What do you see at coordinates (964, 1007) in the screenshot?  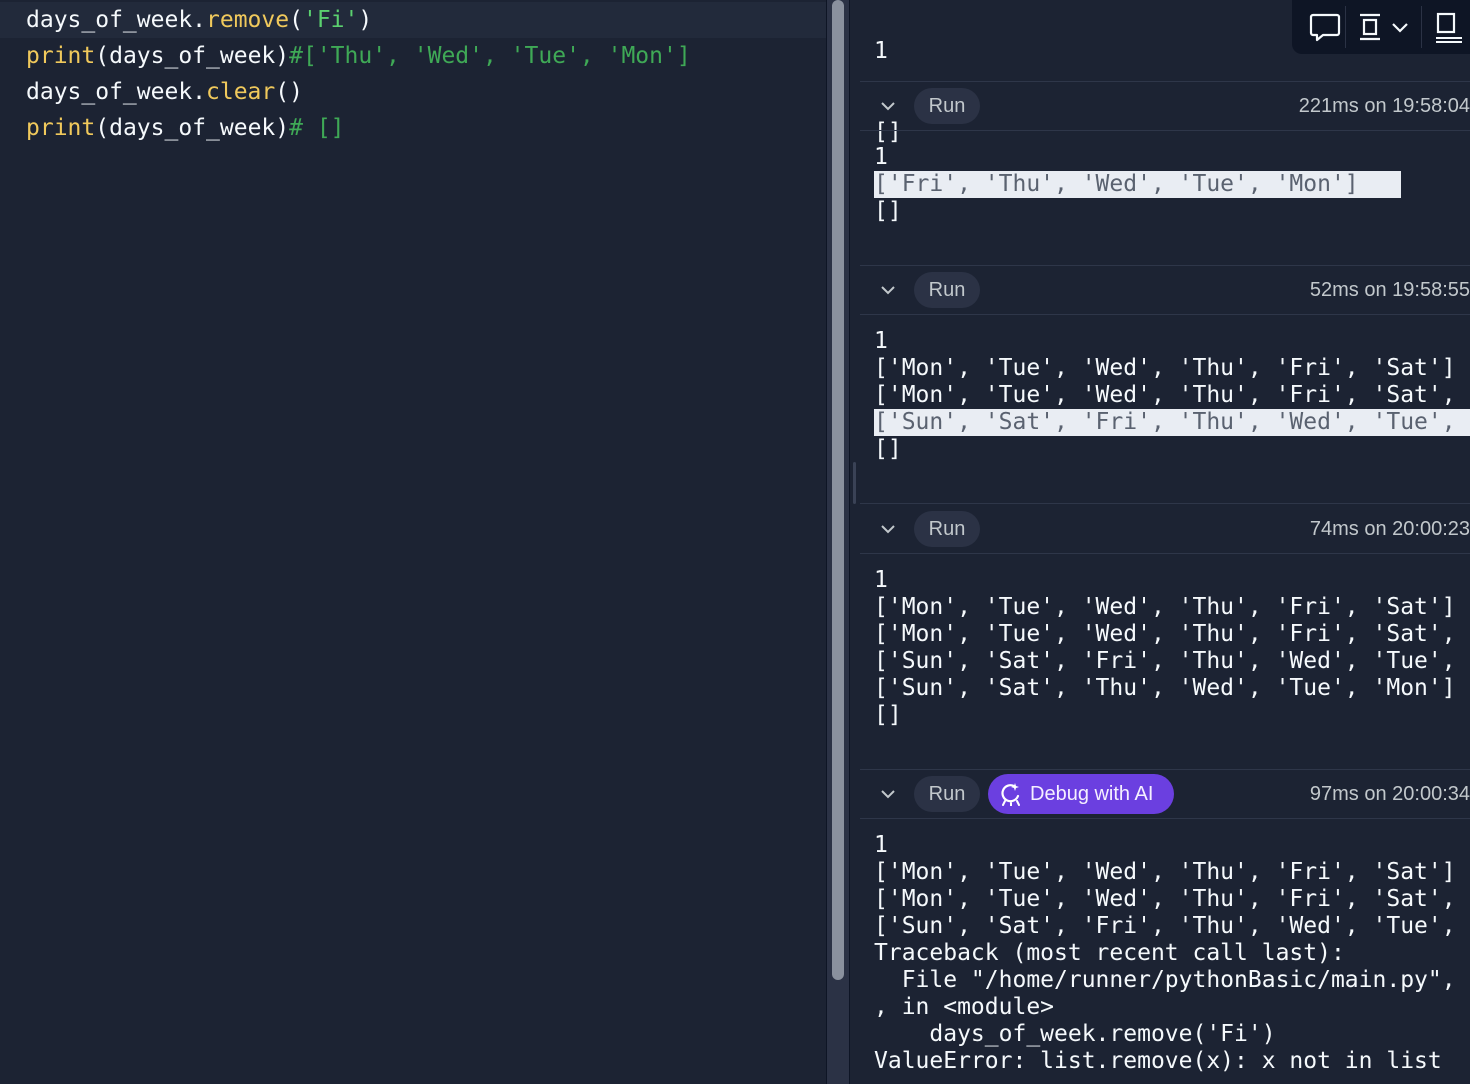 I see `output-line: , in <module>` at bounding box center [964, 1007].